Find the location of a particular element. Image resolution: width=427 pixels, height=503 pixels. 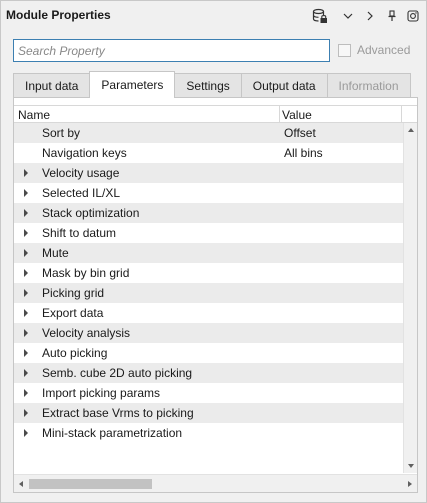

property-row: Selected IL/XL is located at coordinates (215, 193).